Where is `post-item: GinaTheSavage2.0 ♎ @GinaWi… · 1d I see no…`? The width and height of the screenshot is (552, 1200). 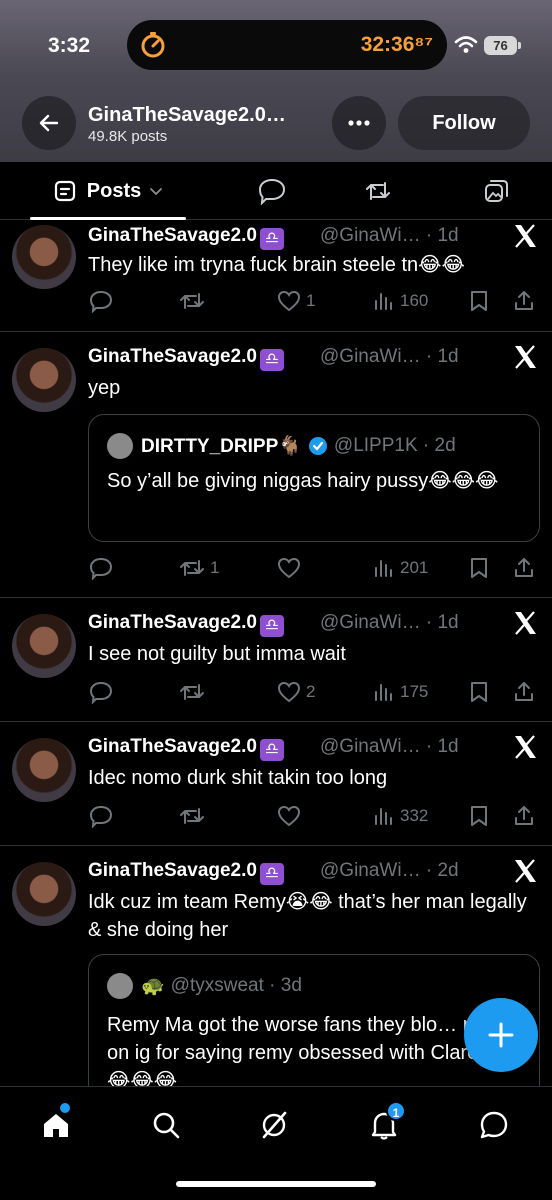 post-item: GinaTheSavage2.0 ♎ @GinaWi… · 1d I see no… is located at coordinates (276, 660).